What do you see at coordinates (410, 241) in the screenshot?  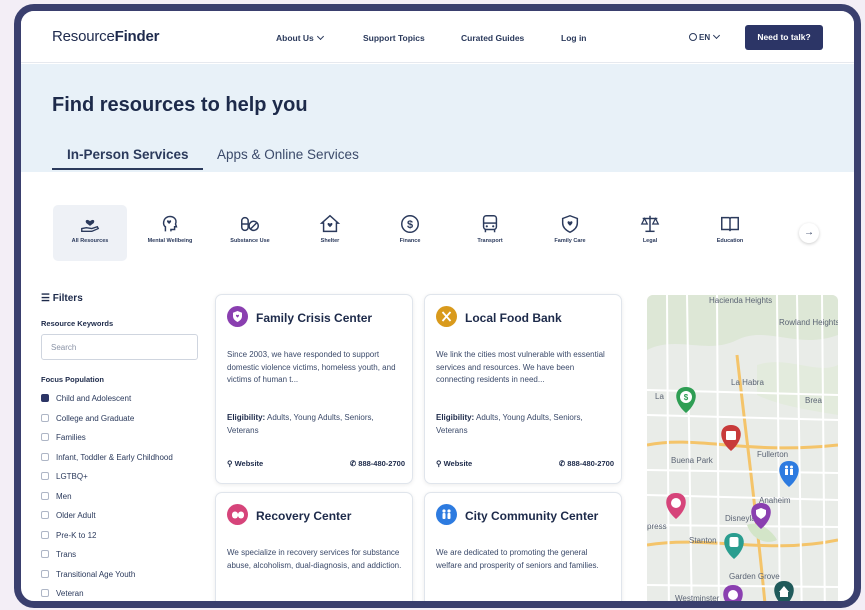 I see `category-label: Finance` at bounding box center [410, 241].